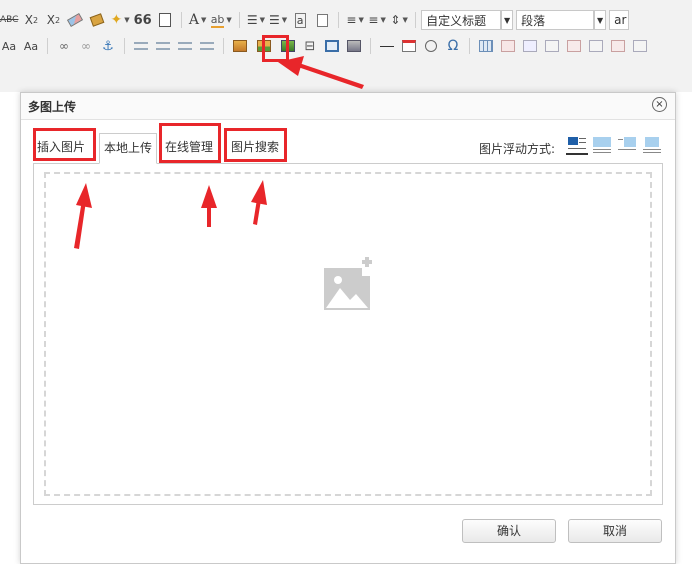 Image resolution: width=692 pixels, height=564 pixels. Describe the element at coordinates (516, 149) in the screenshot. I see `image-float-label: 图片浮动方式:` at that location.